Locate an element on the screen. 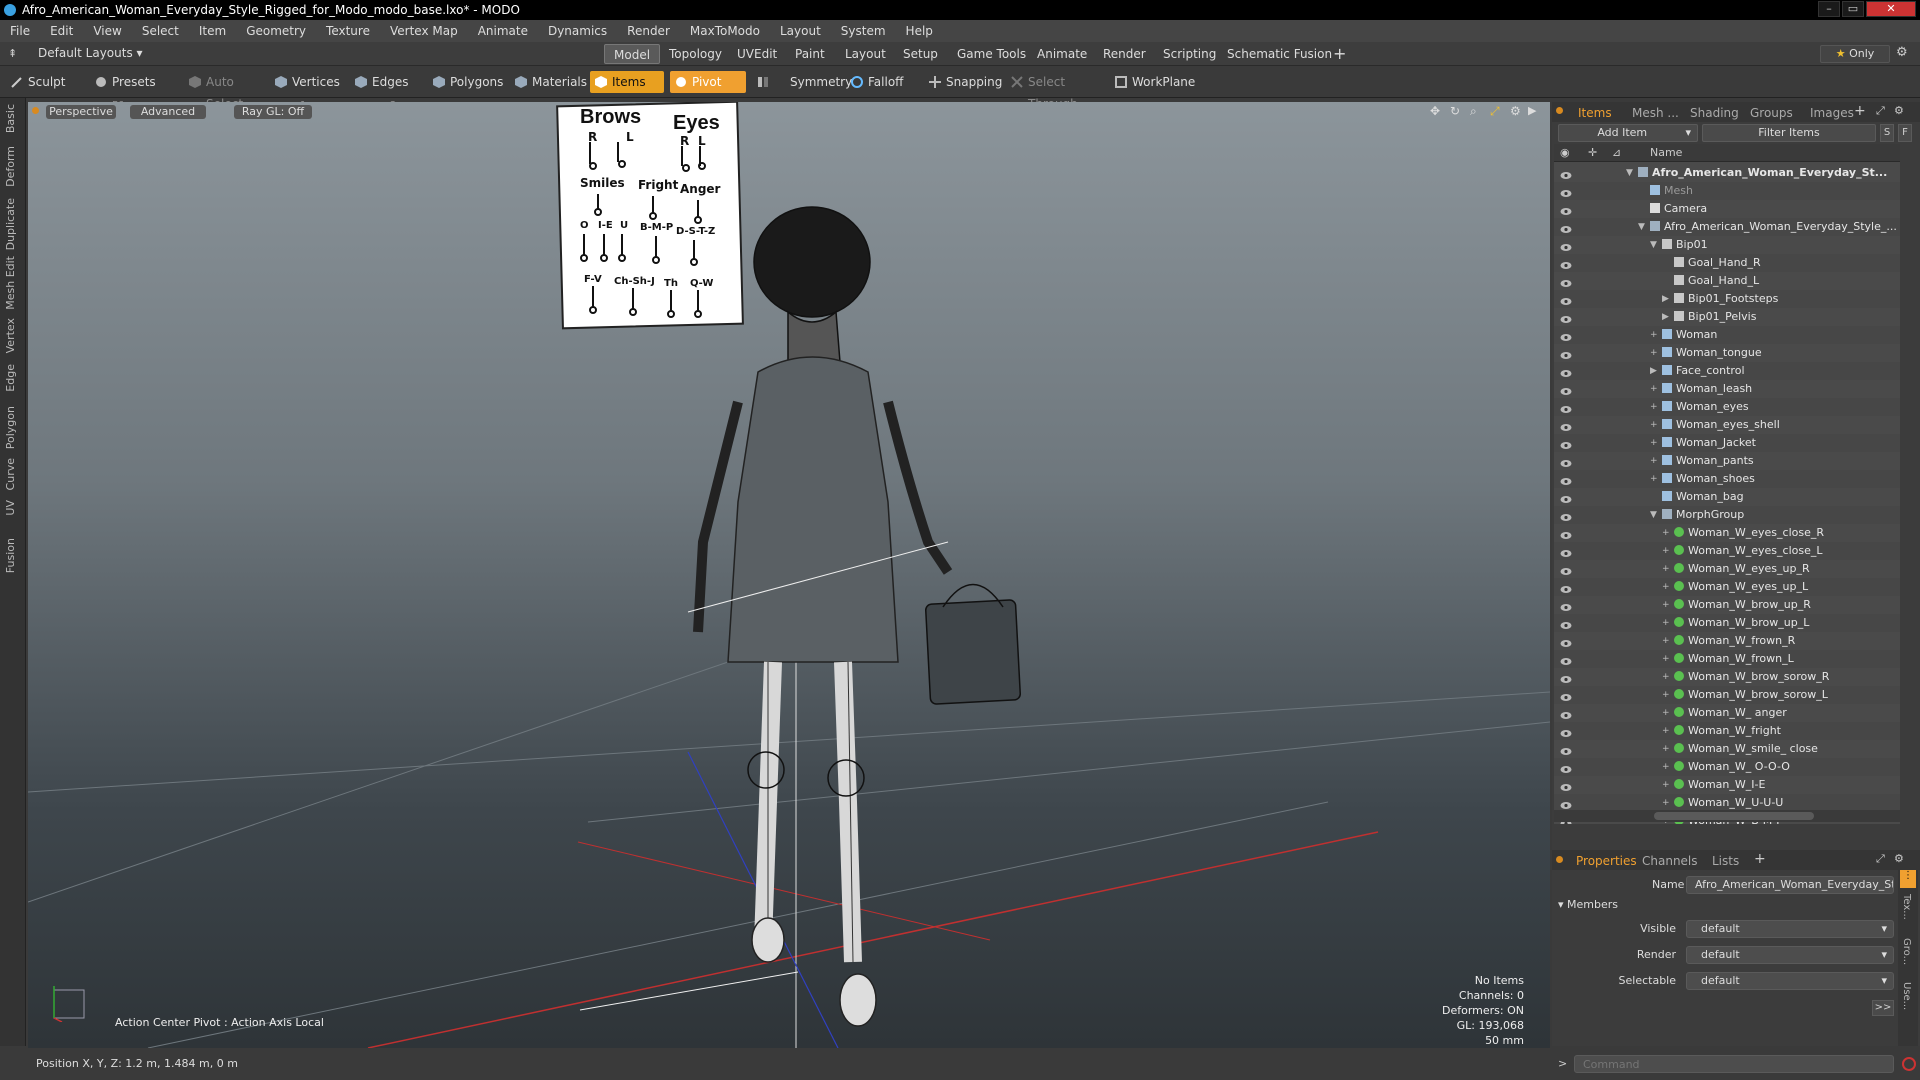  tree-item: + Woman_W_I-E is located at coordinates (1727, 785).